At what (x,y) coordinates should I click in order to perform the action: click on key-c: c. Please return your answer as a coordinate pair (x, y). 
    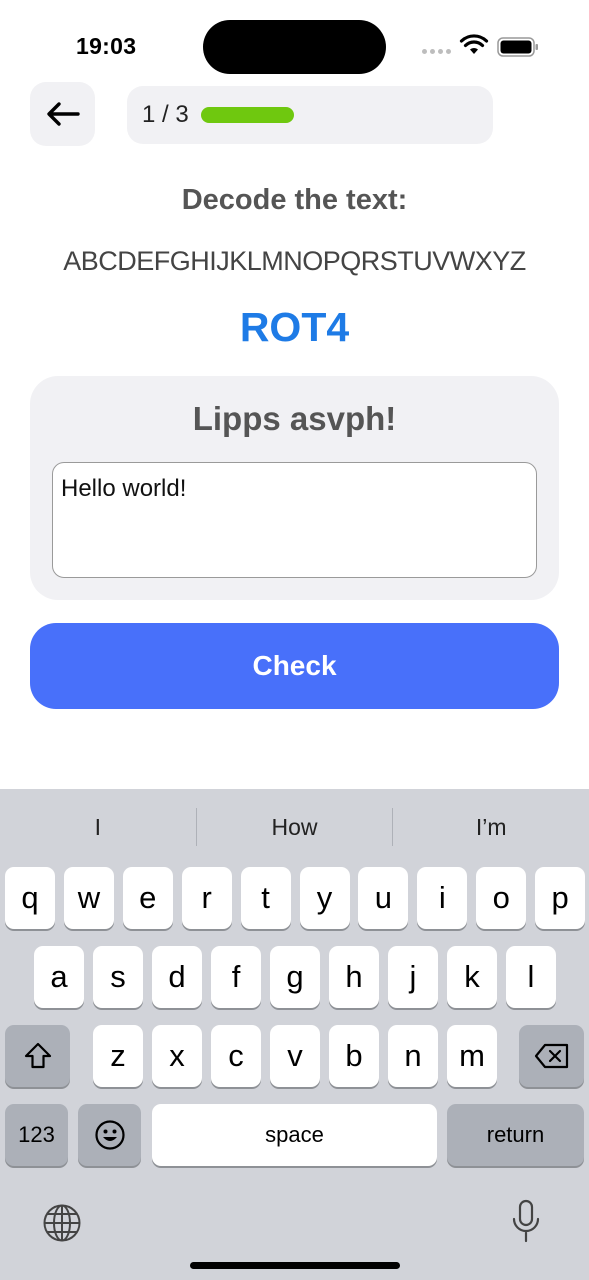
    Looking at the image, I should click on (236, 1056).